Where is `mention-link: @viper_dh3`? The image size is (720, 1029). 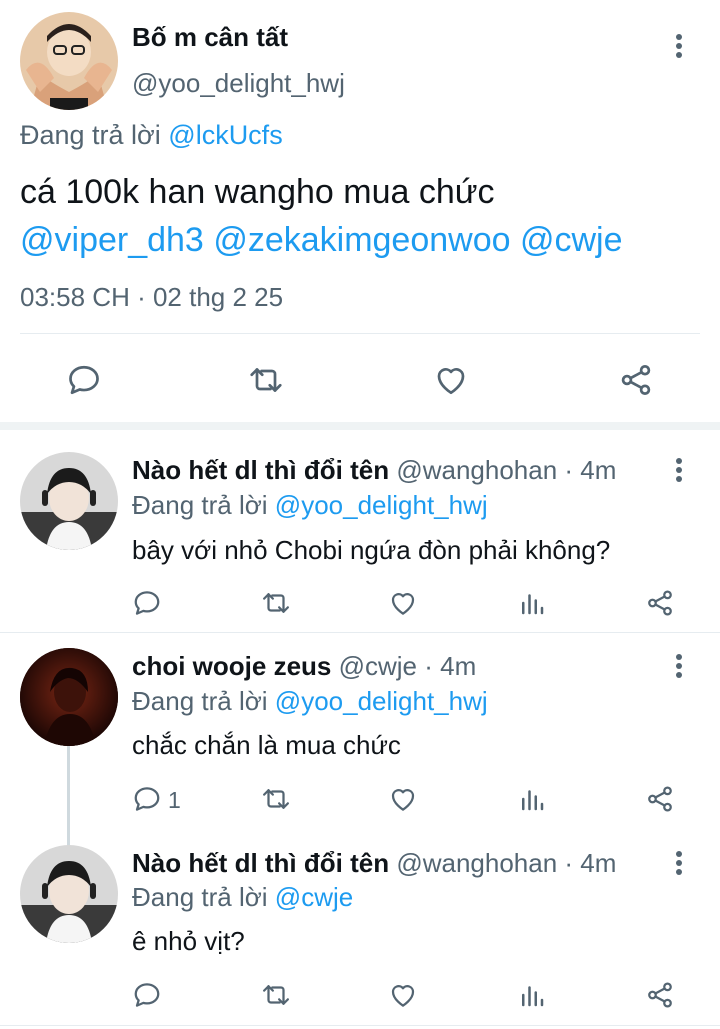 mention-link: @viper_dh3 is located at coordinates (112, 240).